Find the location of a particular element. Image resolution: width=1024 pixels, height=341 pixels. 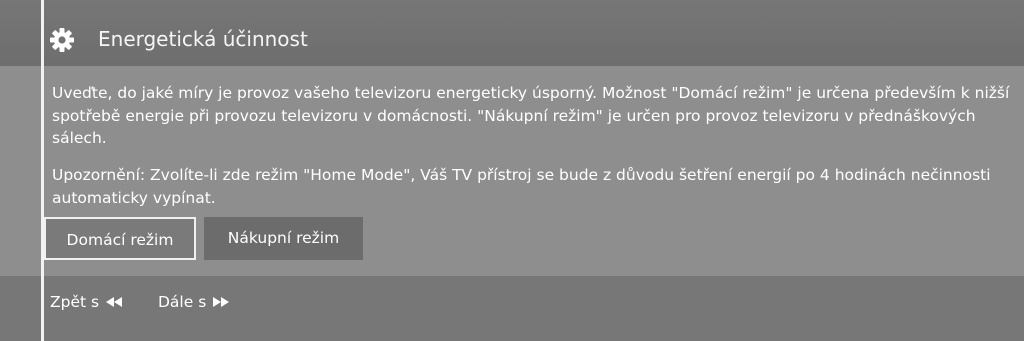

next-nav: Dále s is located at coordinates (194, 302).